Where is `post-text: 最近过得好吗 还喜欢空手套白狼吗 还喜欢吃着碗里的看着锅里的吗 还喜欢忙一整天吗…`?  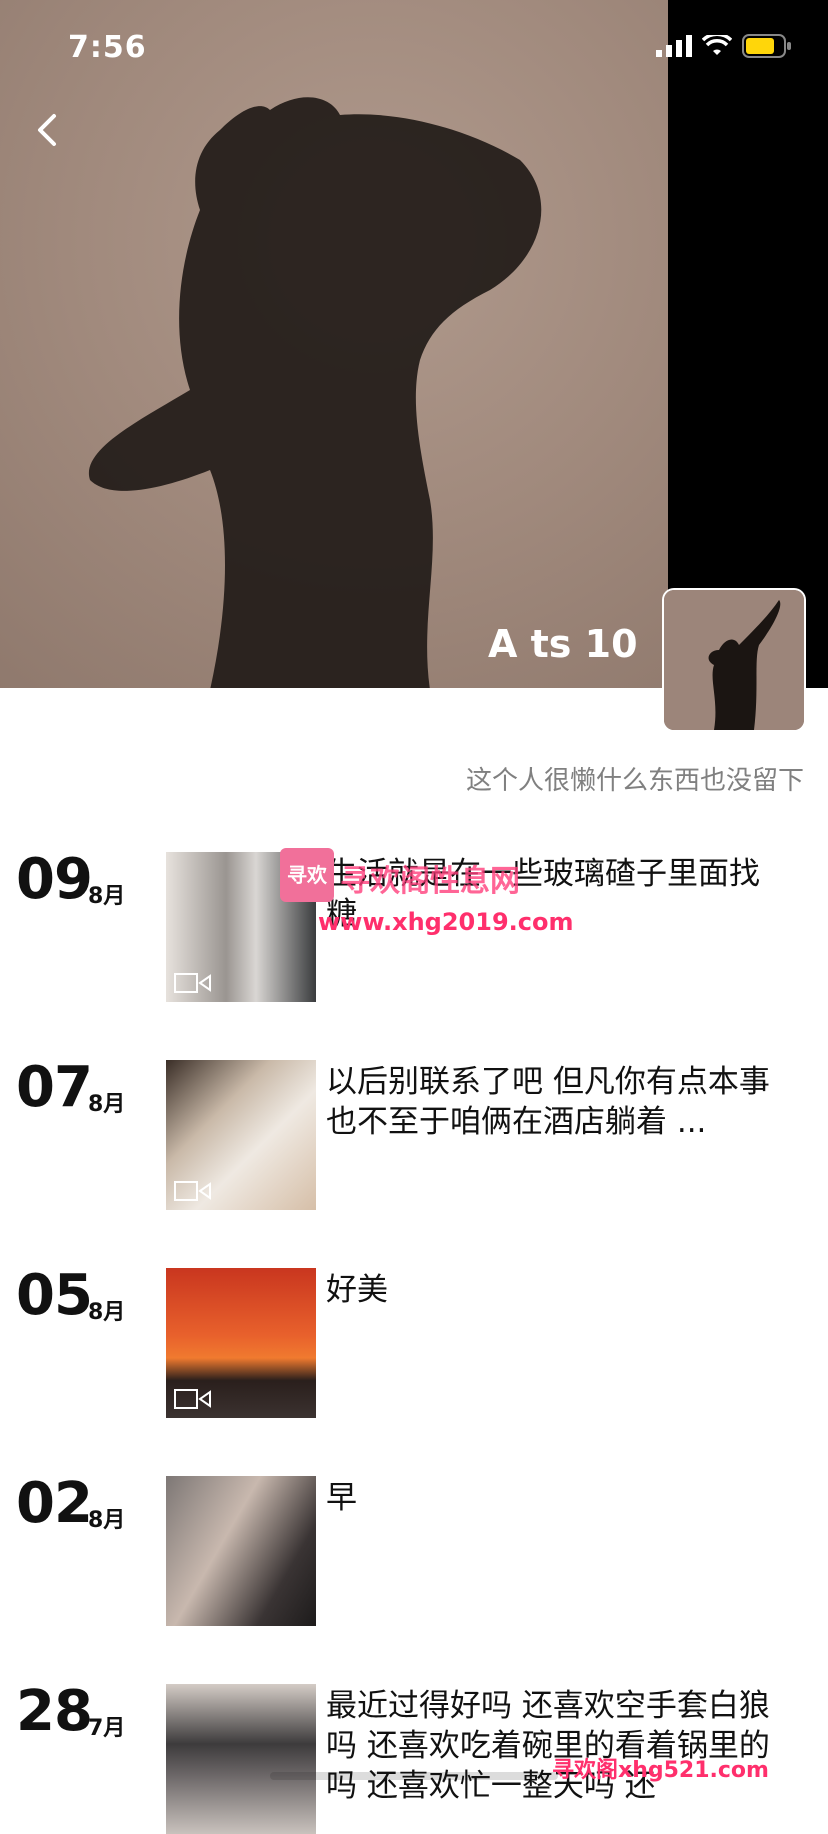
post-text: 最近过得好吗 还喜欢空手套白狼吗 还喜欢吃着碗里的看着锅里的吗 还喜欢忙一整天吗… is located at coordinates (548, 1746).